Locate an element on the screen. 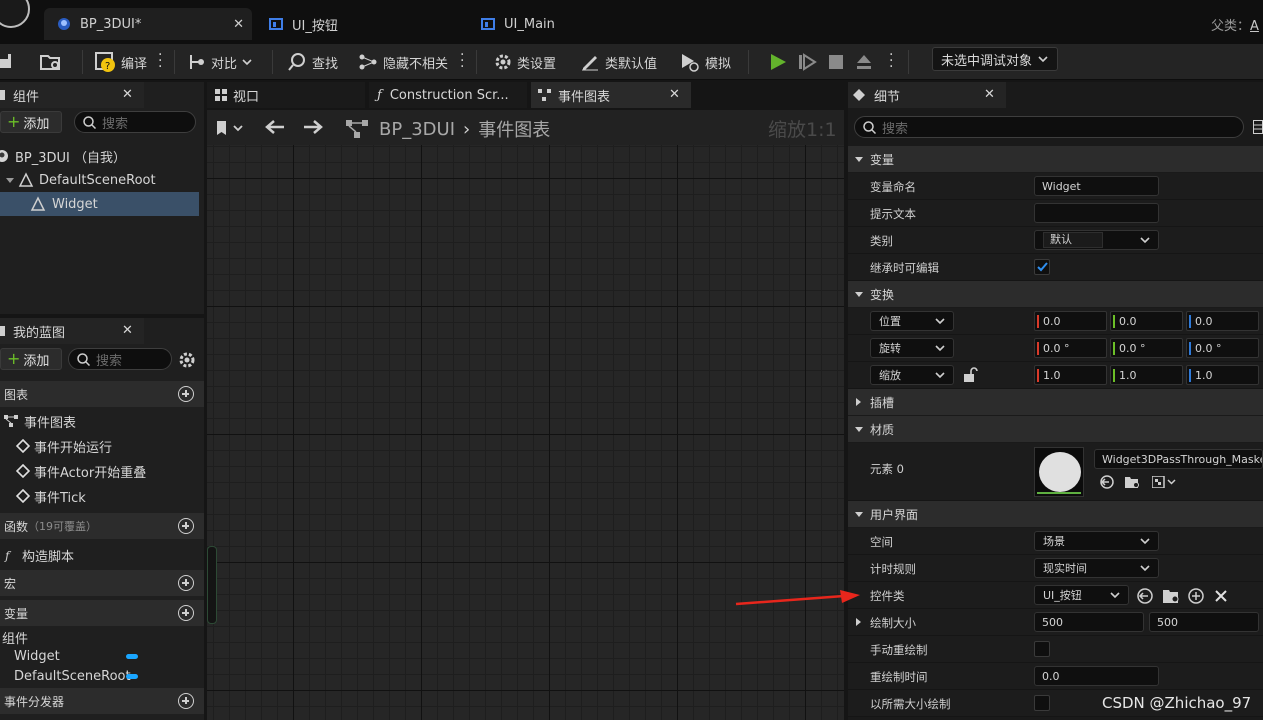 Image resolution: width=1263 pixels, height=720 pixels. breadcrumb-graph: 事件图表 is located at coordinates (514, 129).